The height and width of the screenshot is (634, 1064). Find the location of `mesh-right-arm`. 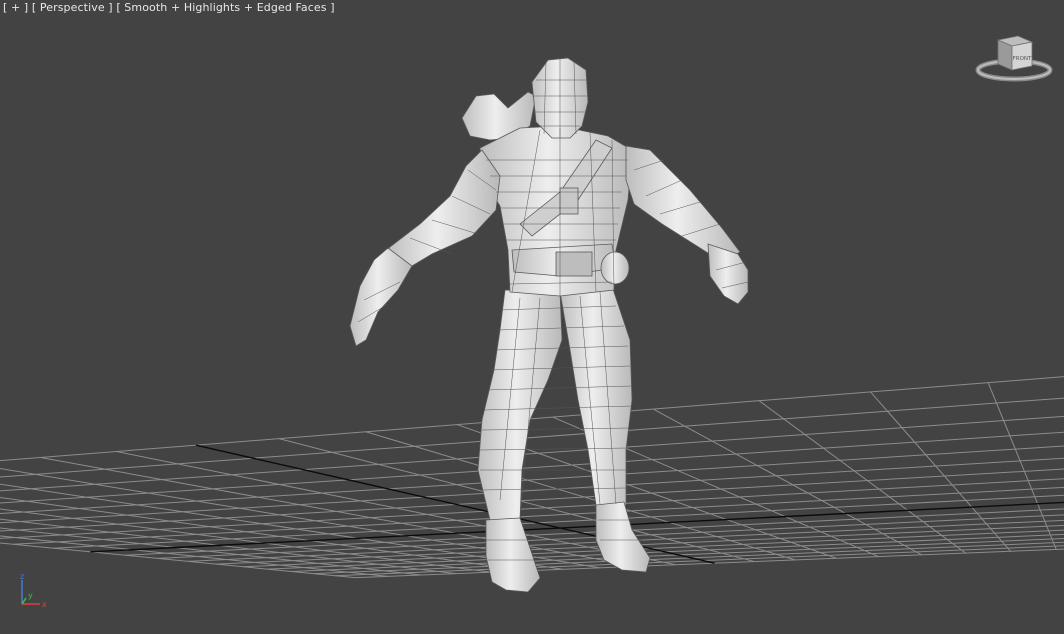

mesh-right-arm is located at coordinates (683, 204).